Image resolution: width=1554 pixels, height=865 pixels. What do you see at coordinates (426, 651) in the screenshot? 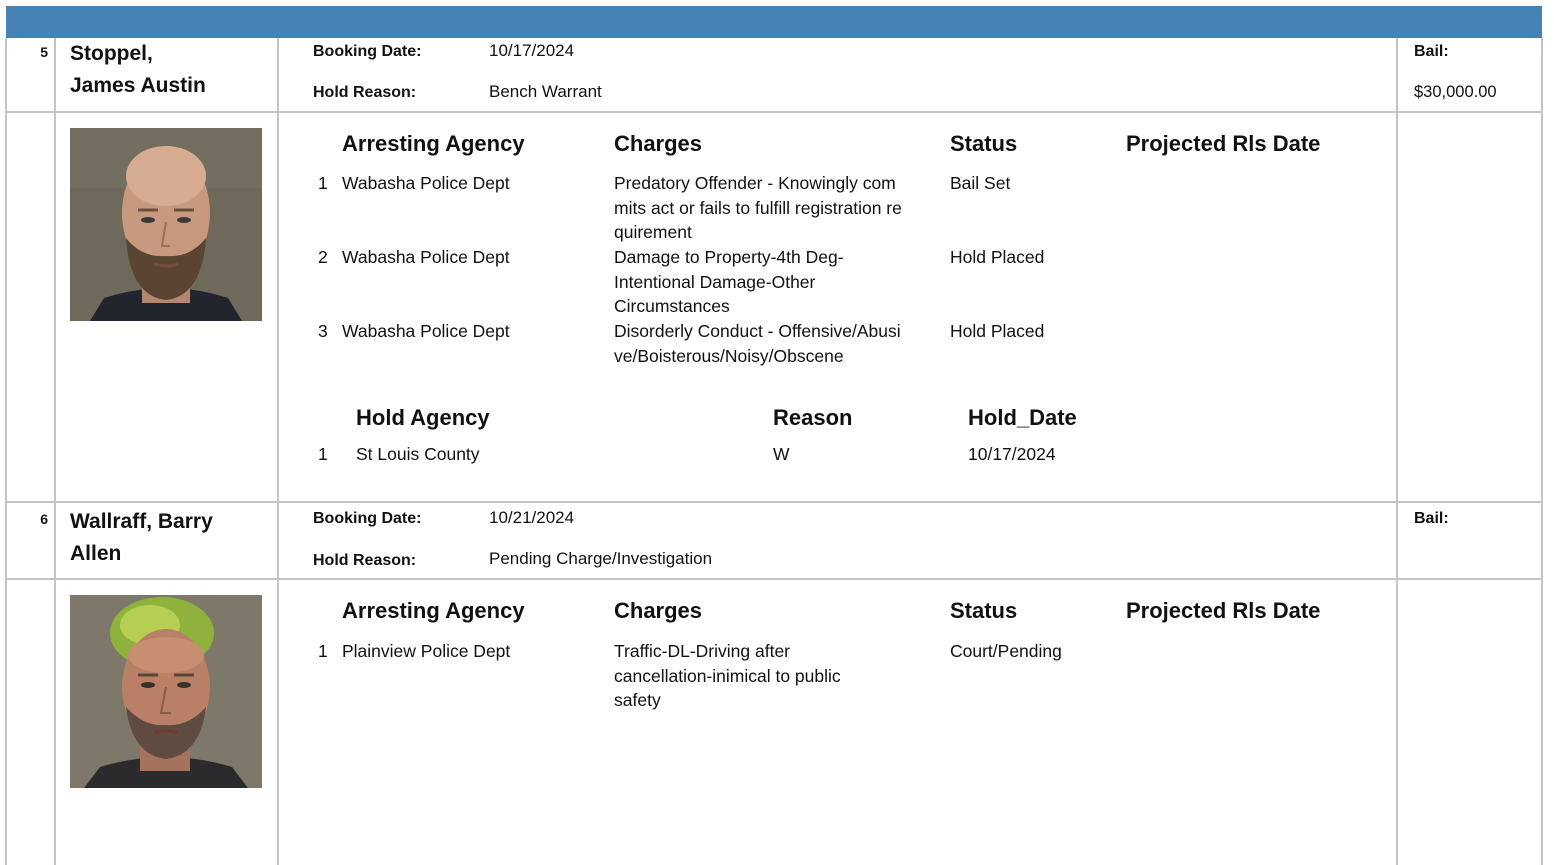
I see `charge-agency: Plainview Police Dept` at bounding box center [426, 651].